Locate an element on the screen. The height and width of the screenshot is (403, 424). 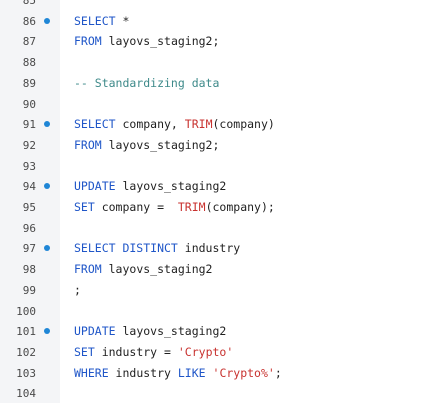
code-line: 102 SET industry = 'Crypto' is located at coordinates (212, 352).